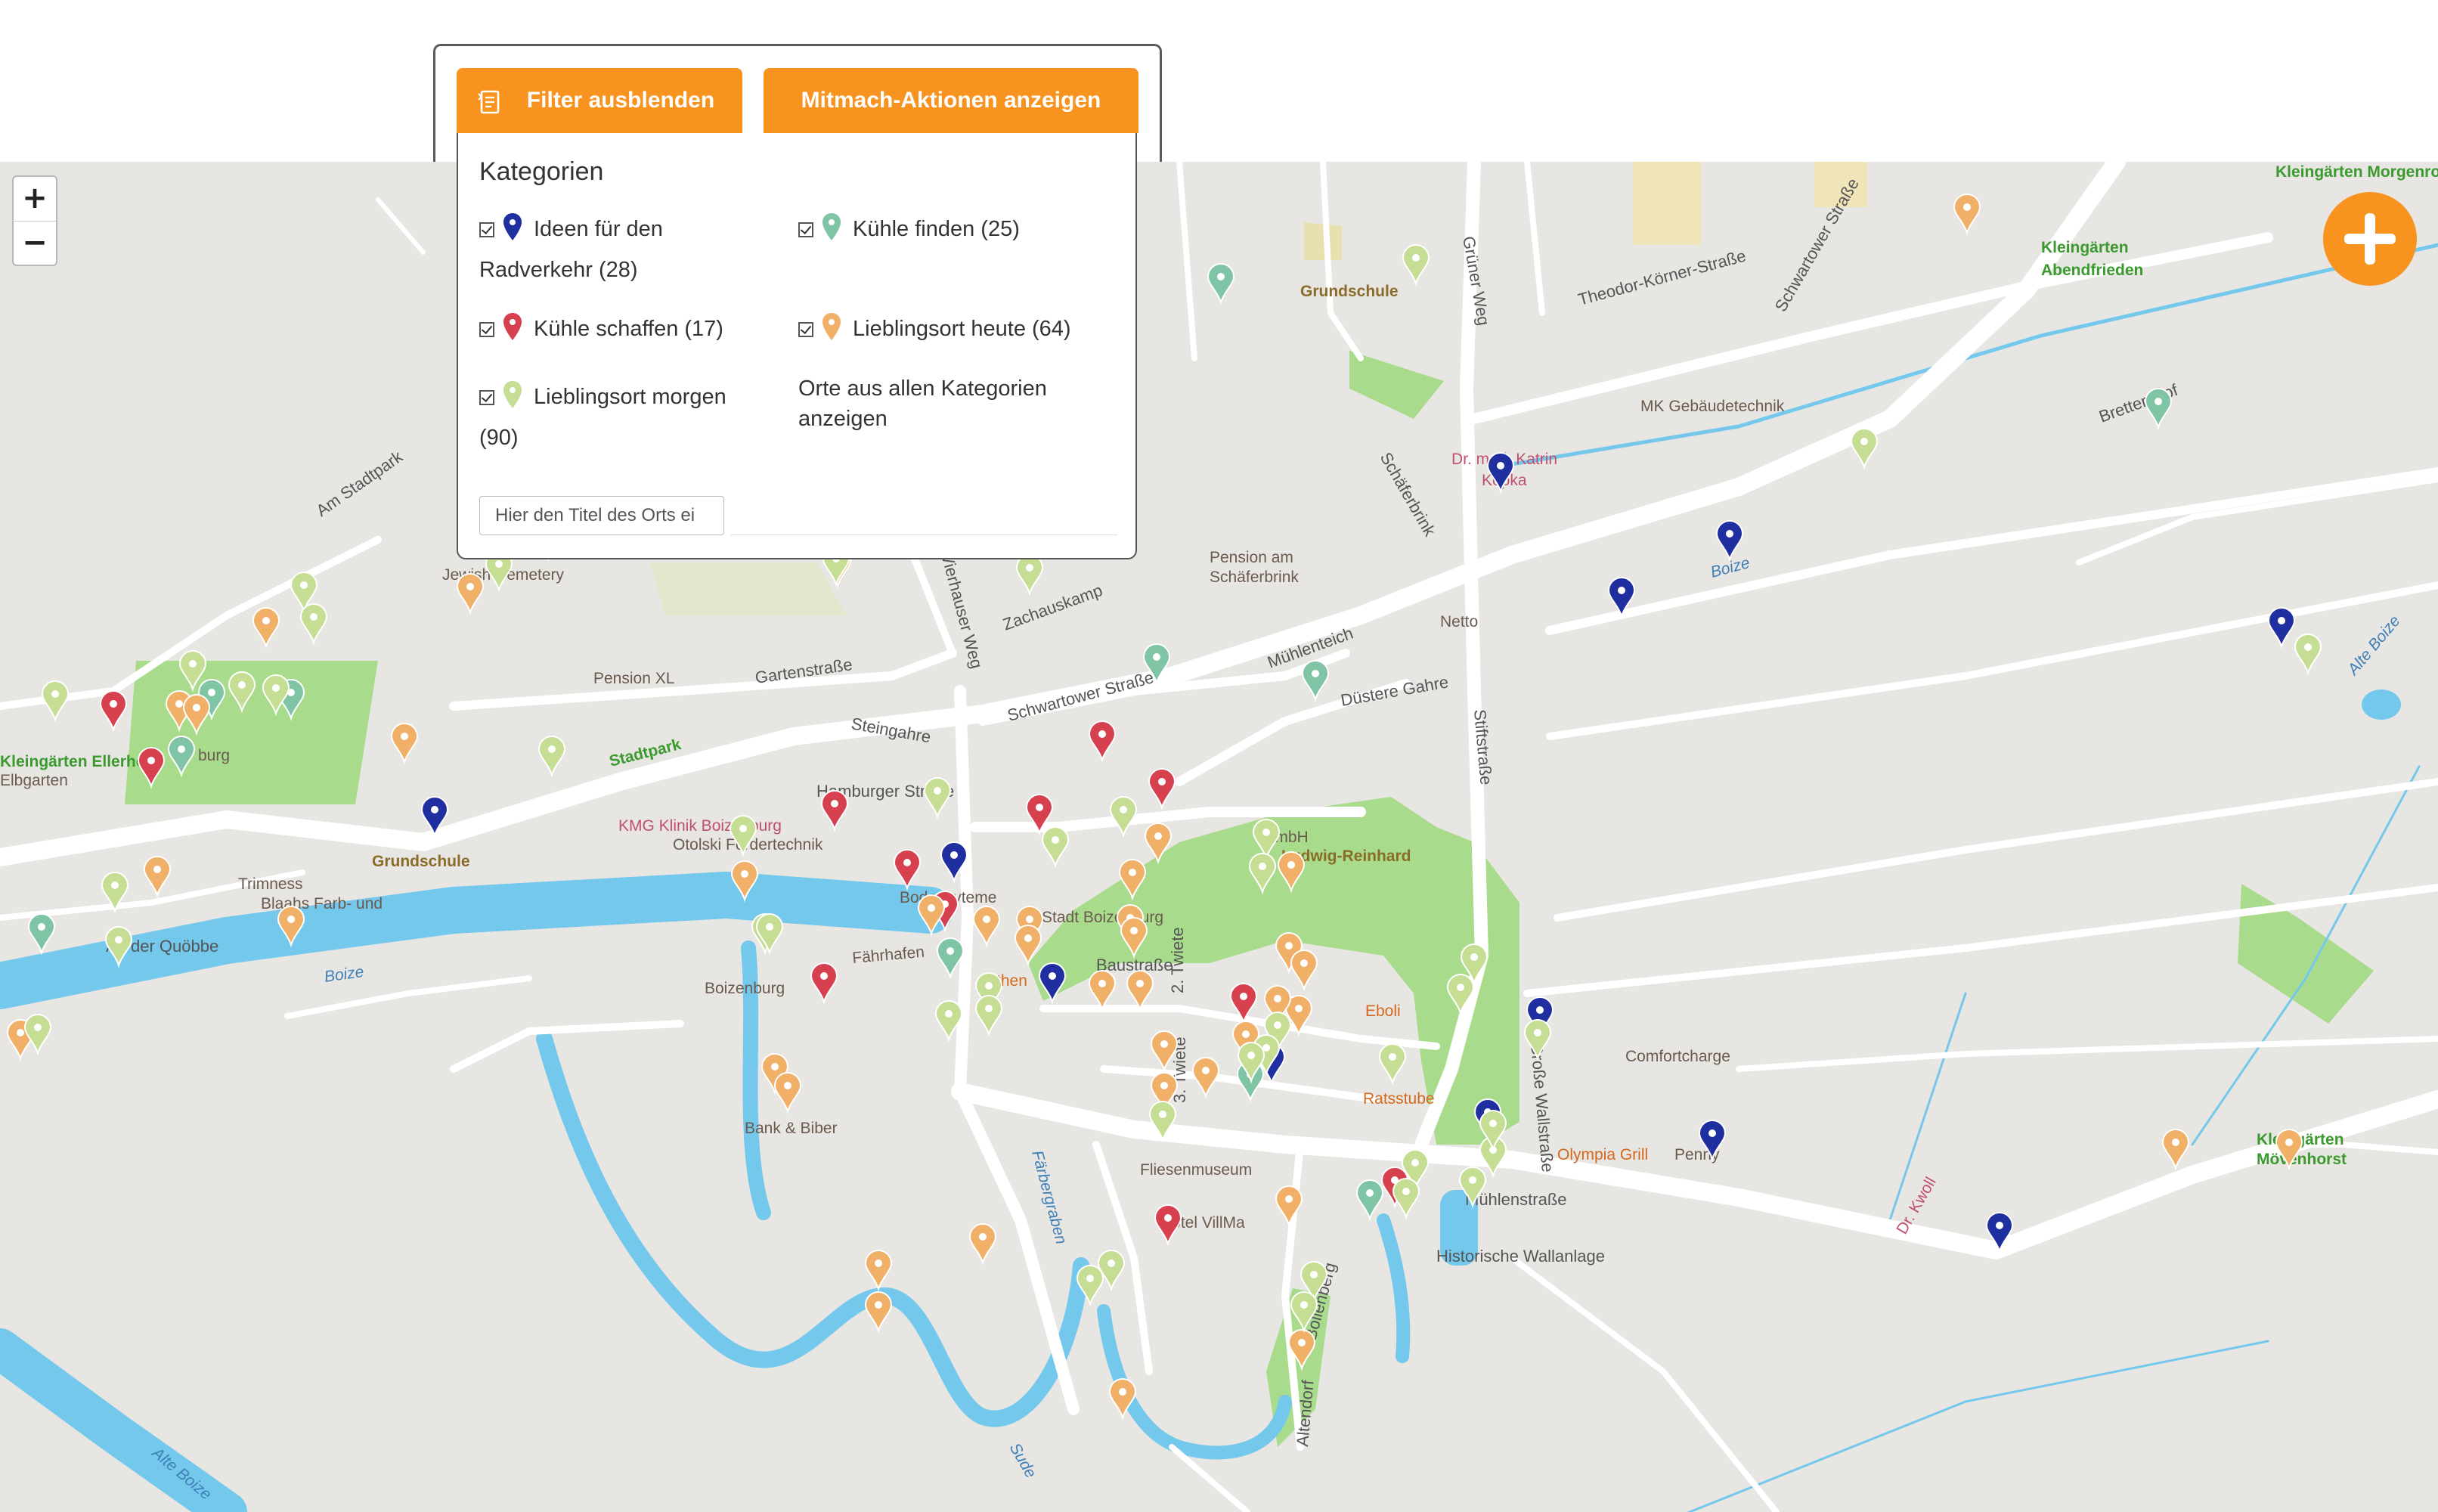 The width and height of the screenshot is (2438, 1512). What do you see at coordinates (486, 398) in the screenshot?
I see `checkbox-lieblingsort-morgen` at bounding box center [486, 398].